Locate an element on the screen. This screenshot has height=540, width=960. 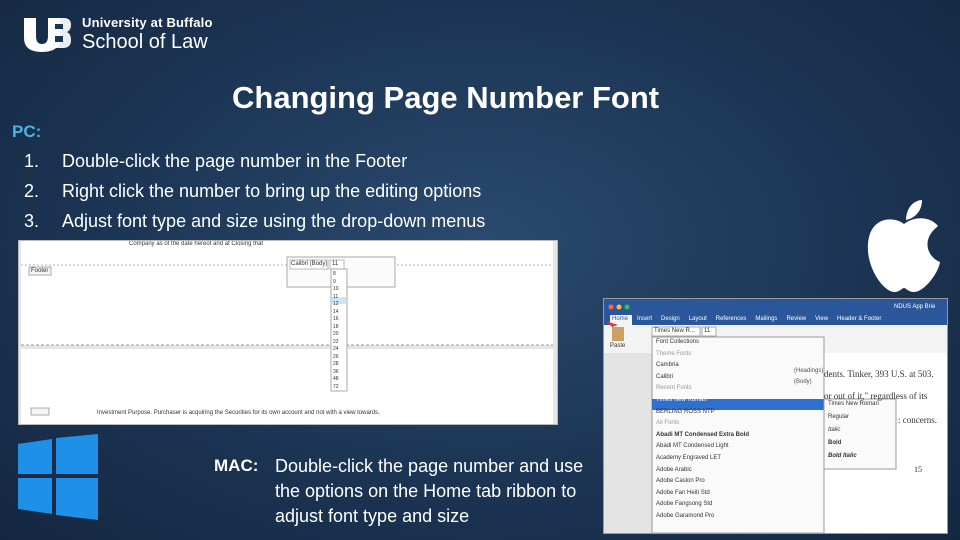
menu-item: Adobe Caslon Pro is located at coordinates (739, 484).